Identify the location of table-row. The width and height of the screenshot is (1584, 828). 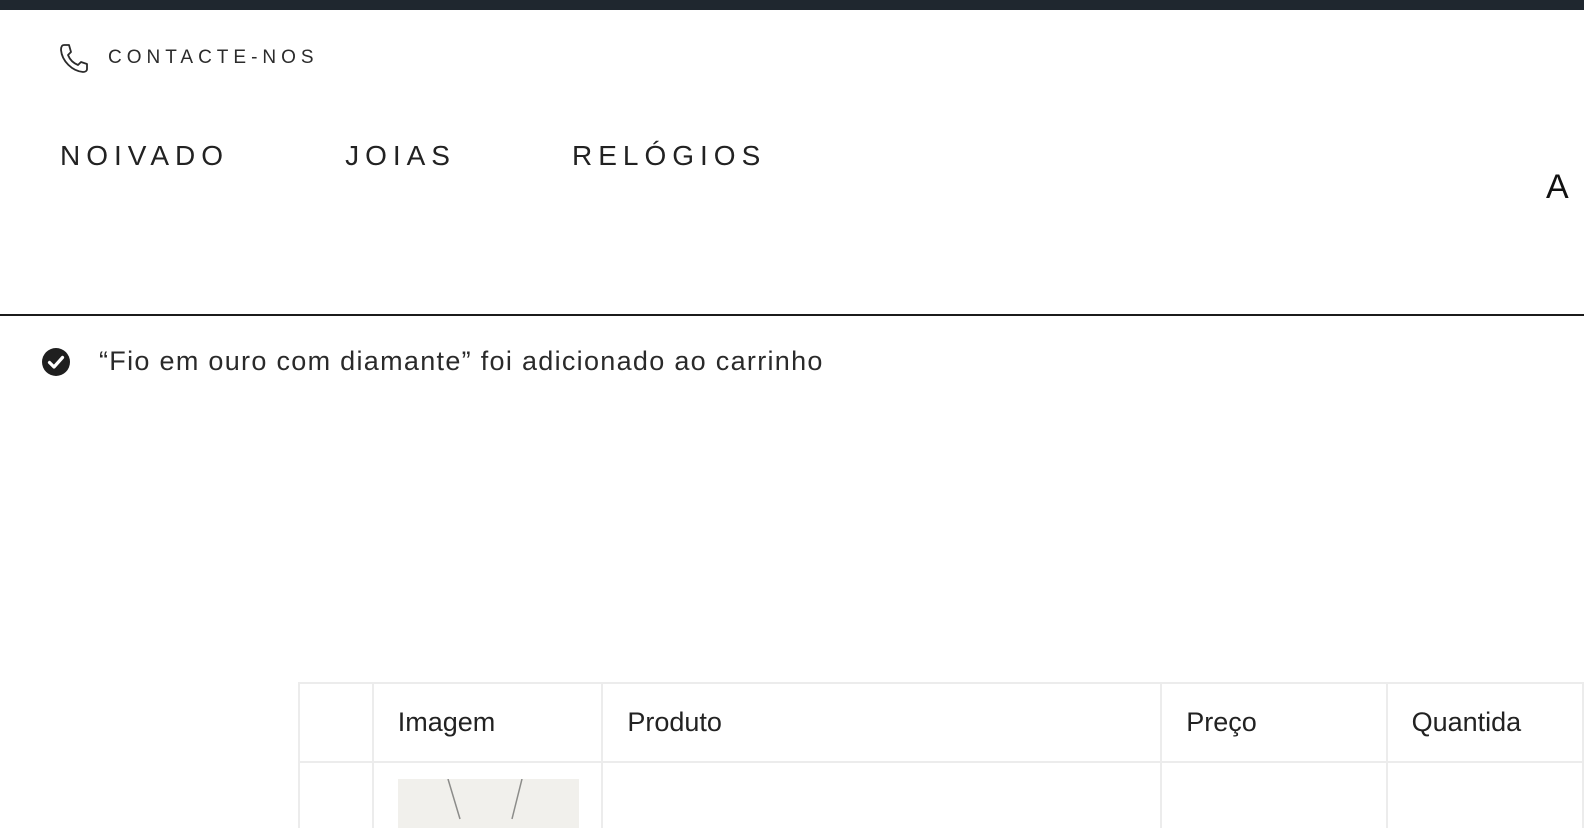
(941, 794).